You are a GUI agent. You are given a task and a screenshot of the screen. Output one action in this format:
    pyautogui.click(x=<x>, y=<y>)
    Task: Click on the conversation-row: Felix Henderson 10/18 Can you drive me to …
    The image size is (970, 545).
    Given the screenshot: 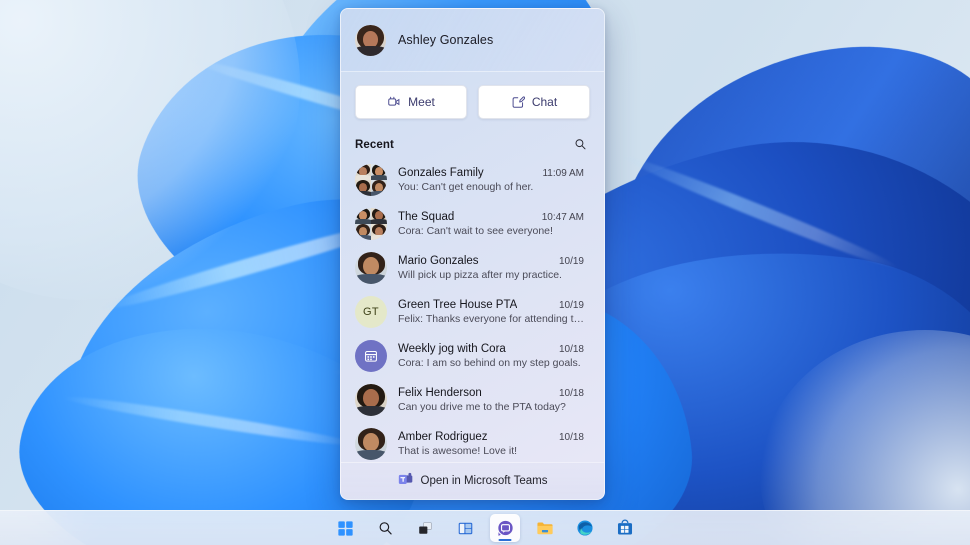 What is the action you would take?
    pyautogui.click(x=472, y=400)
    